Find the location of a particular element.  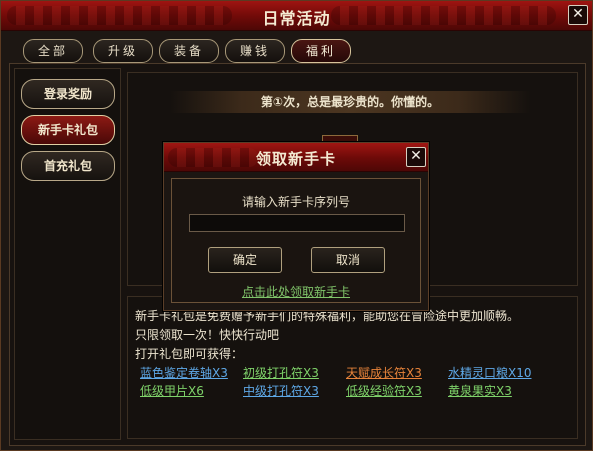

sidebar: 登录奖励 新手卡礼包 首充礼包 is located at coordinates (67, 254).